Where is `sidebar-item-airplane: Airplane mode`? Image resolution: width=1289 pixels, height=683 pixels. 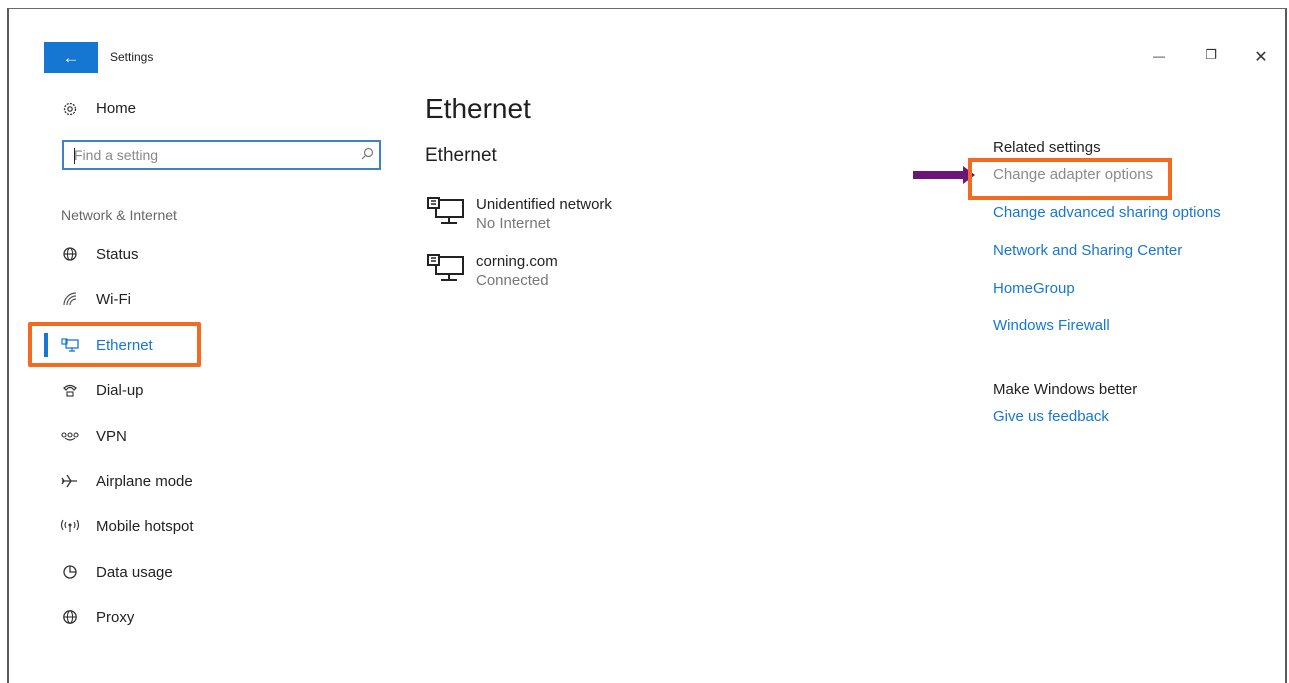 sidebar-item-airplane: Airplane mode is located at coordinates (126, 481).